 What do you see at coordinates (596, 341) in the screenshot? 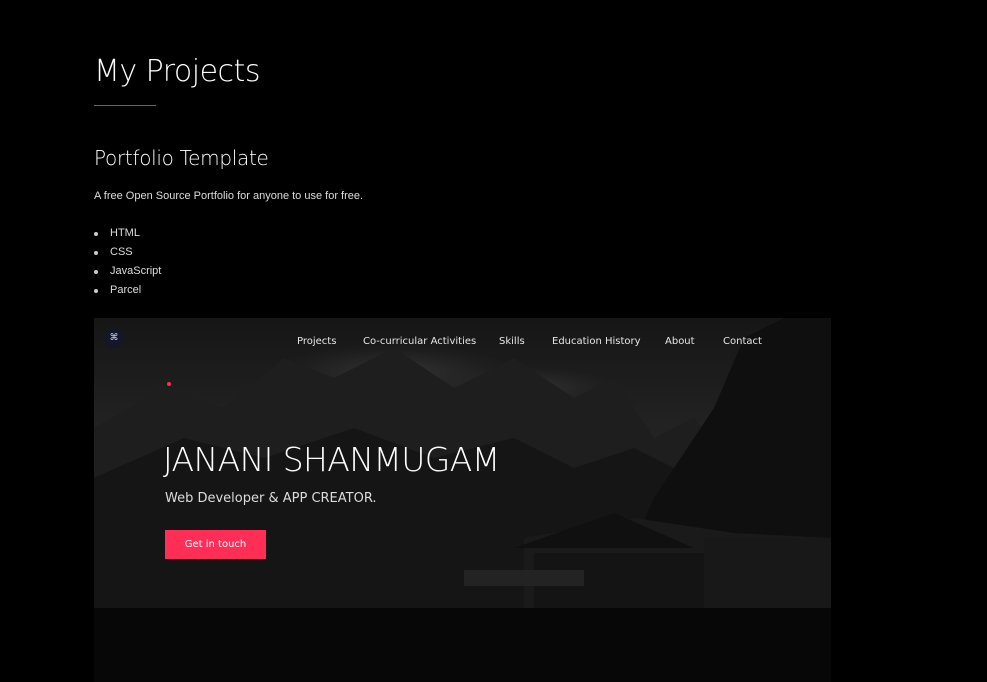
I see `nav-item-education-history: Education History` at bounding box center [596, 341].